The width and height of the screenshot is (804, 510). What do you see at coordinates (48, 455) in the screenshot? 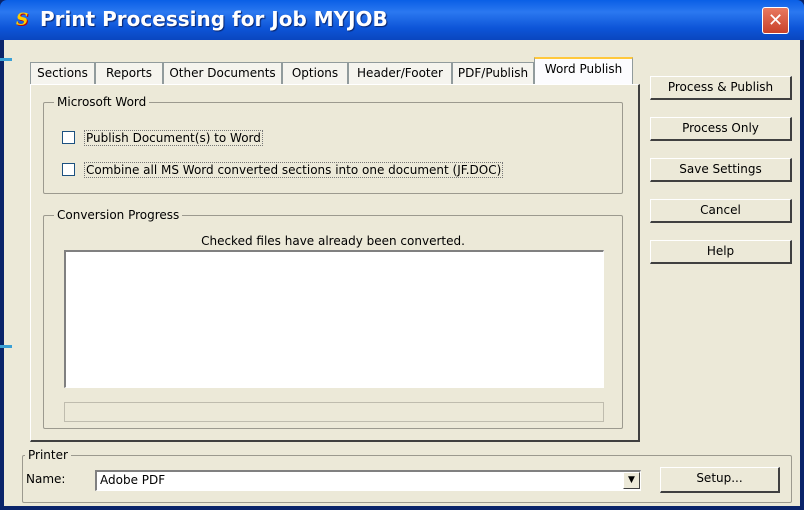
I see `group-label: Printer` at bounding box center [48, 455].